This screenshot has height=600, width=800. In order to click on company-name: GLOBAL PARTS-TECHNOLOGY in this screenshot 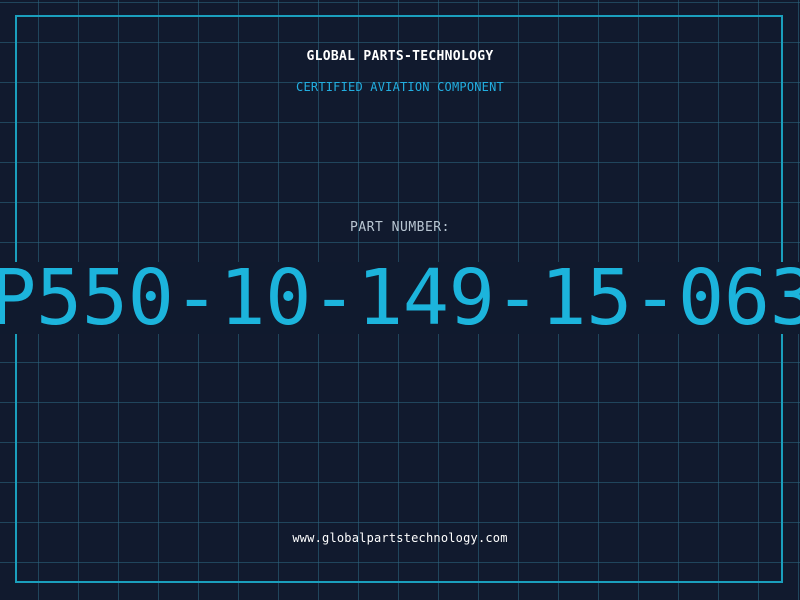, I will do `click(400, 56)`.